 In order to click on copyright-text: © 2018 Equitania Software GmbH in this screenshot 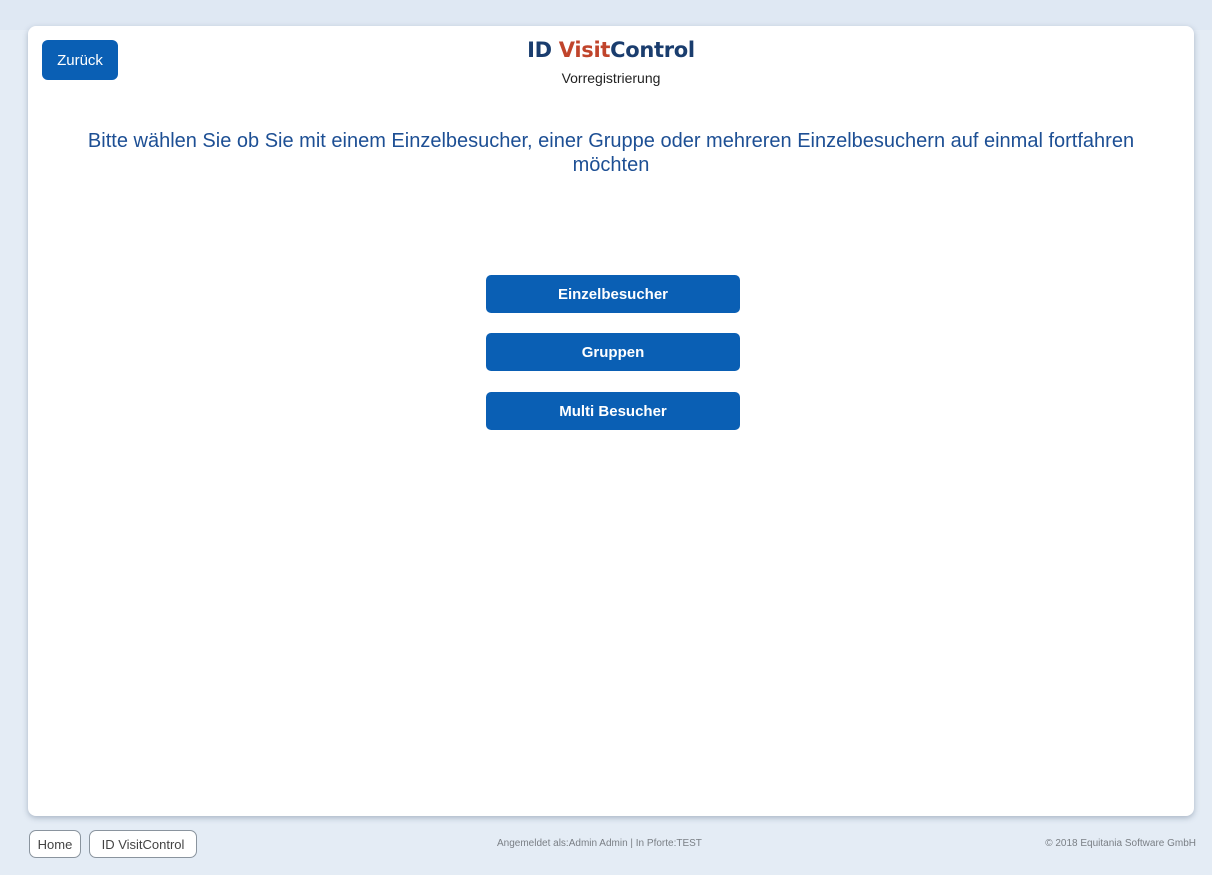, I will do `click(1120, 843)`.